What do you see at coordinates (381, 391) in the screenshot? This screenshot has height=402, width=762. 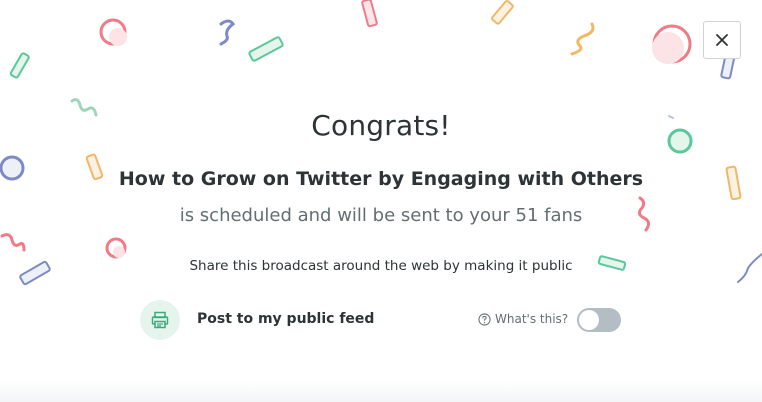 I see `modal-footer-edge` at bounding box center [381, 391].